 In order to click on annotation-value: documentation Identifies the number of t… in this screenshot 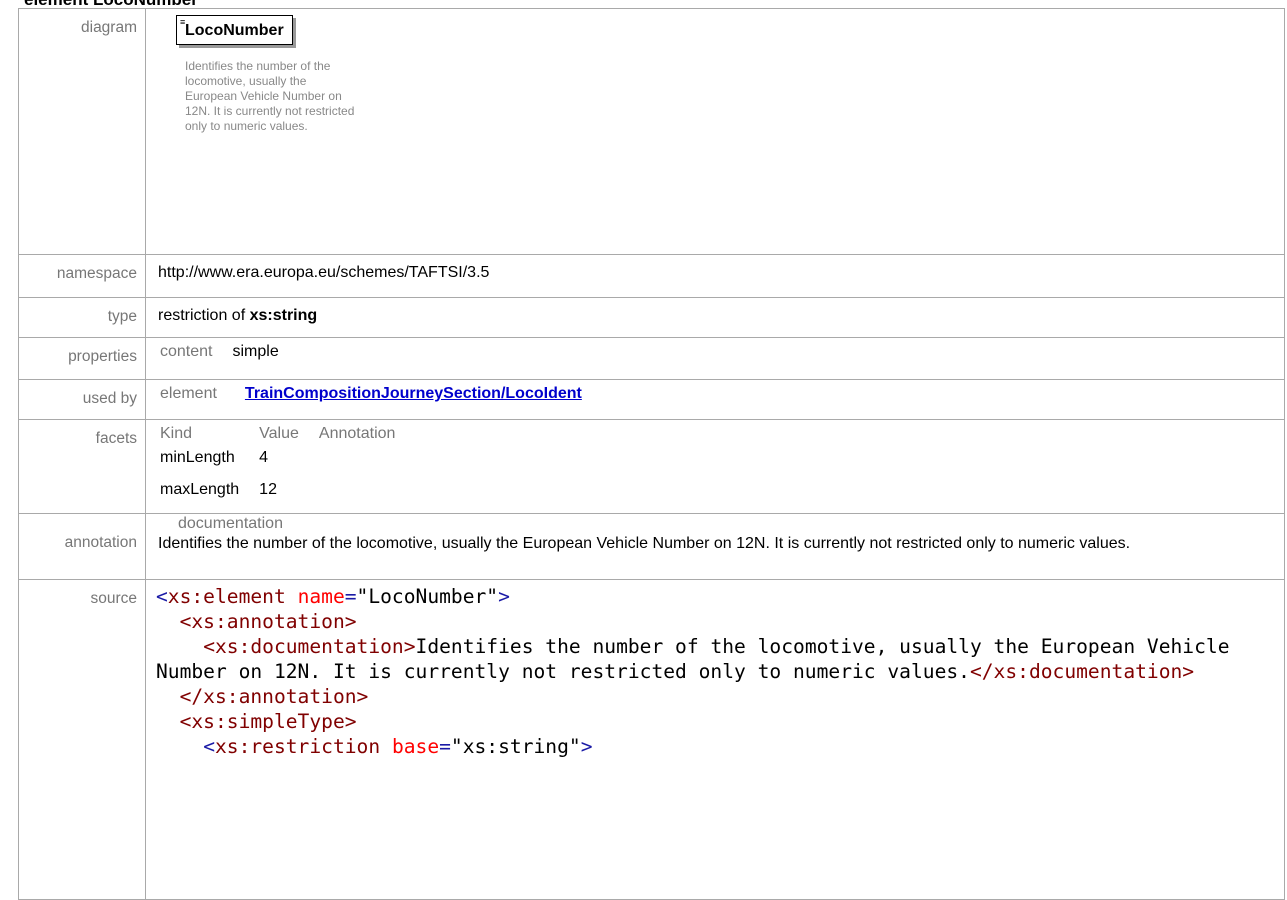, I will do `click(715, 546)`.